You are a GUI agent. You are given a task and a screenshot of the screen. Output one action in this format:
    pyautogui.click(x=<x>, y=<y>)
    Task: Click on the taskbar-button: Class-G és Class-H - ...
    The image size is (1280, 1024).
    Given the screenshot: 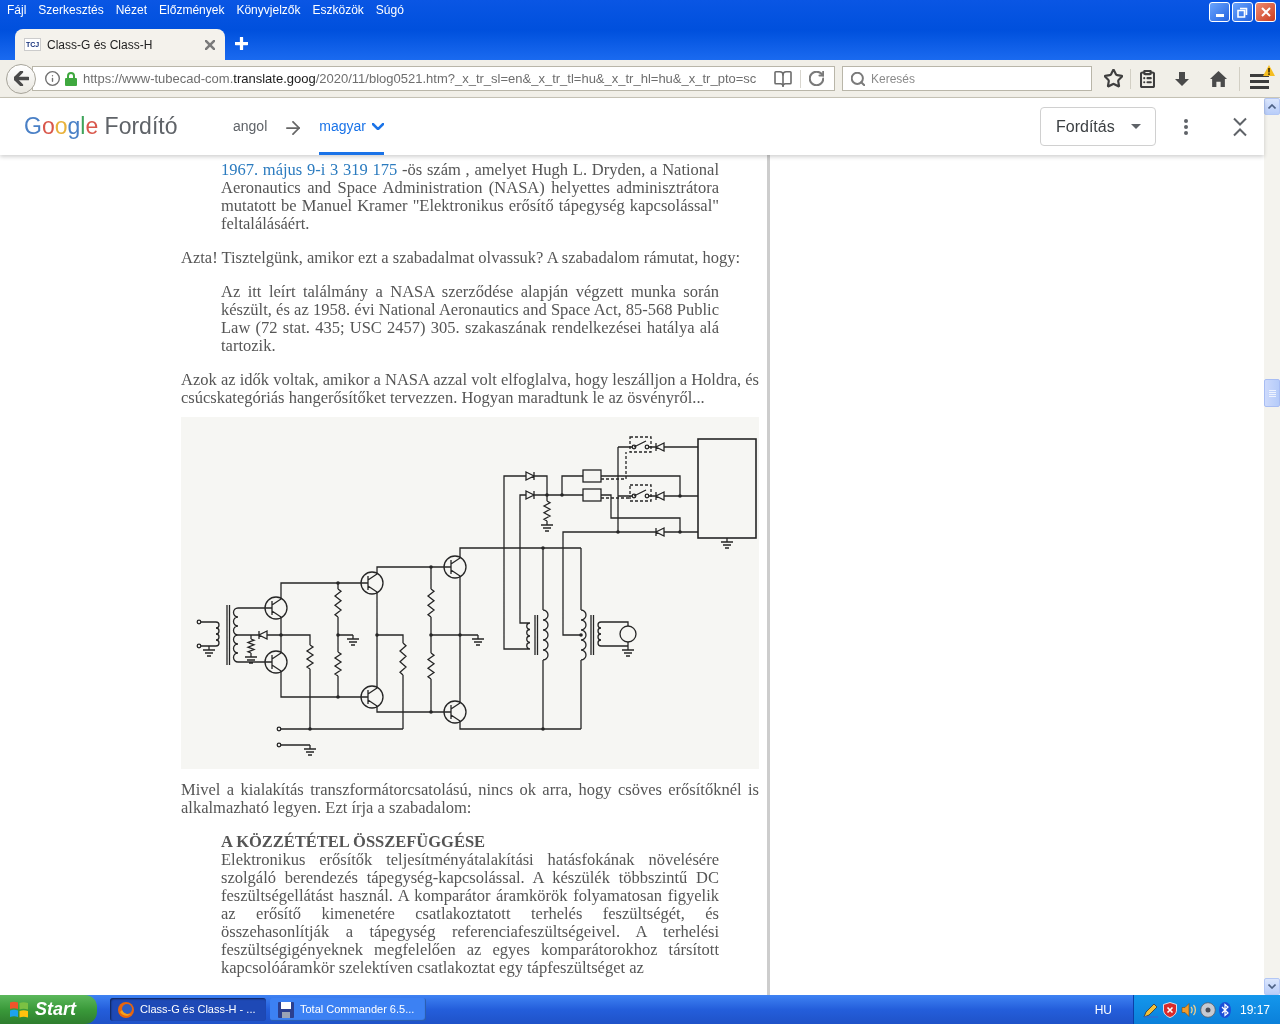 What is the action you would take?
    pyautogui.click(x=188, y=1009)
    